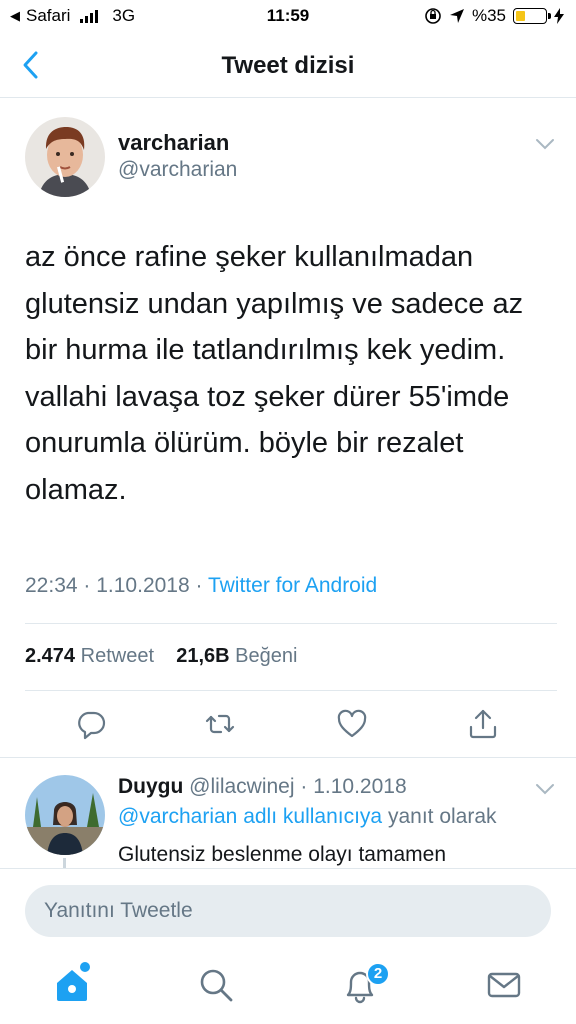 The image size is (576, 1024). Describe the element at coordinates (352, 724) in the screenshot. I see `like-heart-icon` at that location.